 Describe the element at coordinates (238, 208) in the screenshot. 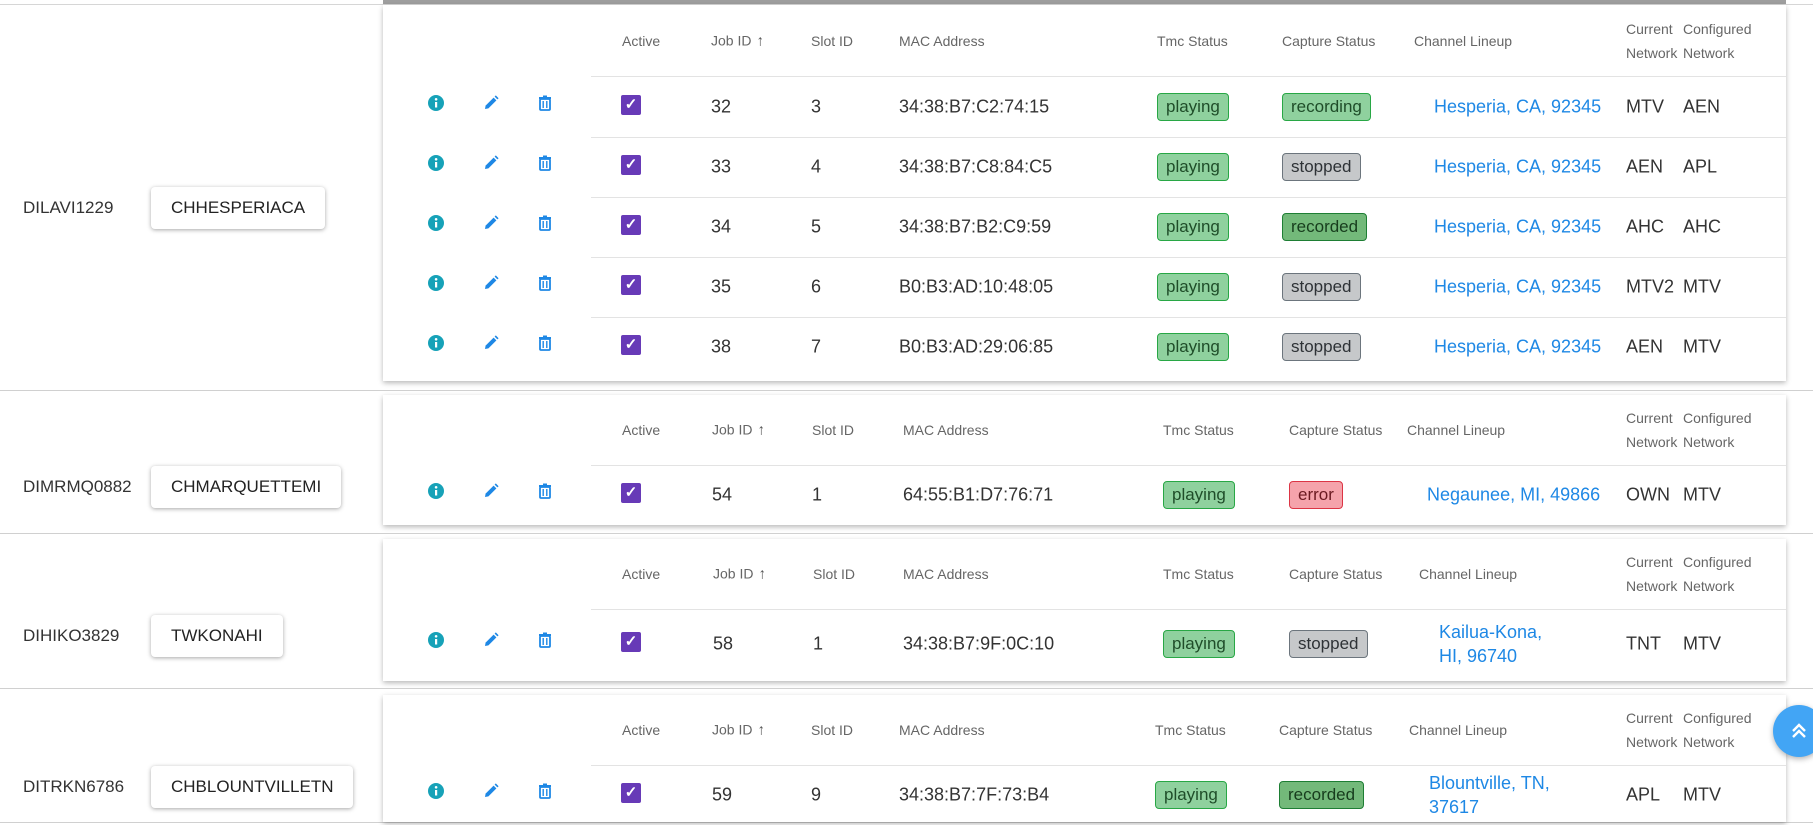

I see `channel-button: CHHESPERIACA` at that location.